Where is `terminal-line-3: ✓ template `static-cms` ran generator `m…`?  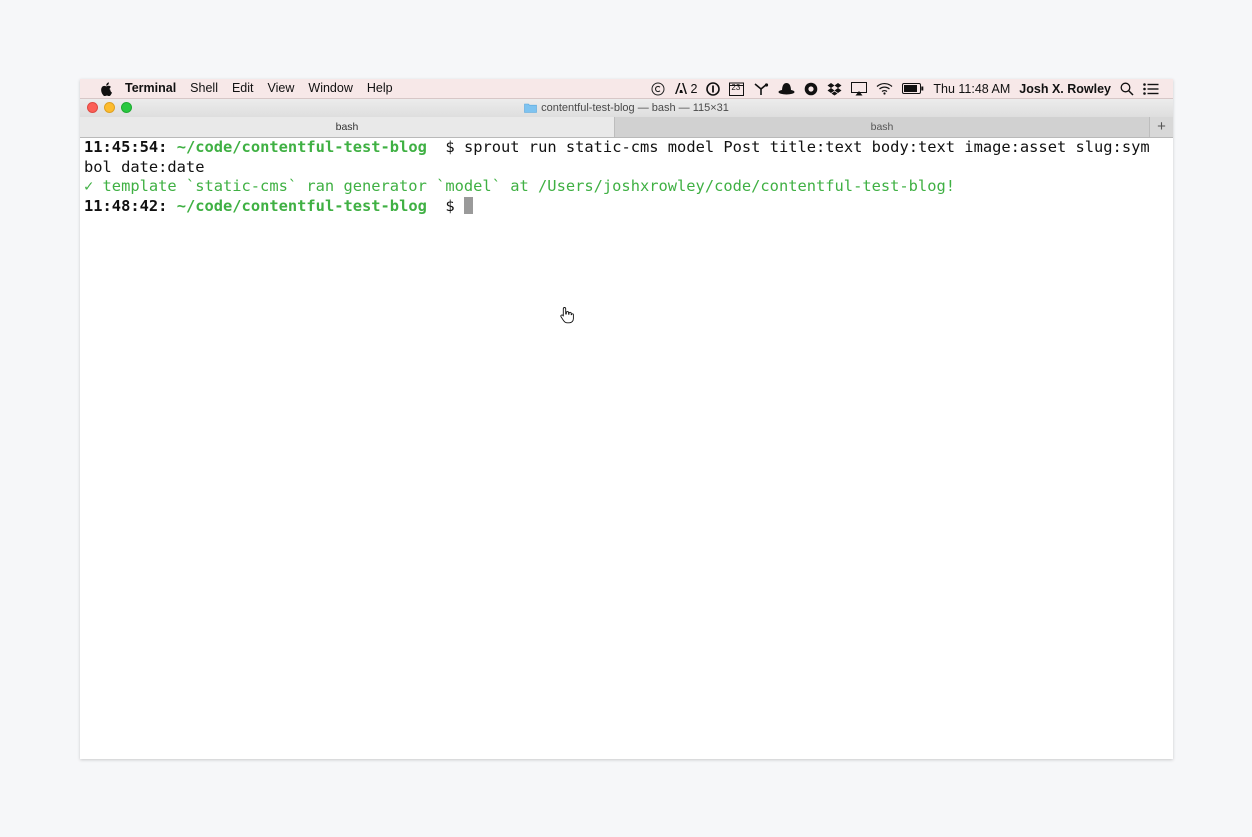
terminal-line-3: ✓ template `static-cms` ran generator `m… is located at coordinates (519, 186).